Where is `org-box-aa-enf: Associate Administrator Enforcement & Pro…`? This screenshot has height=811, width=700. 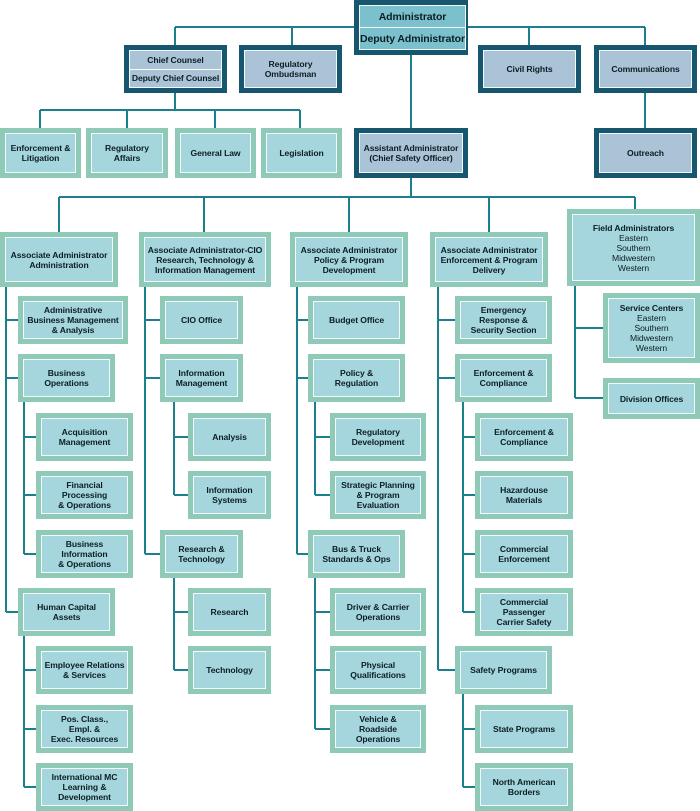
org-box-aa-enf: Associate Administrator Enforcement & Pro… is located at coordinates (489, 259).